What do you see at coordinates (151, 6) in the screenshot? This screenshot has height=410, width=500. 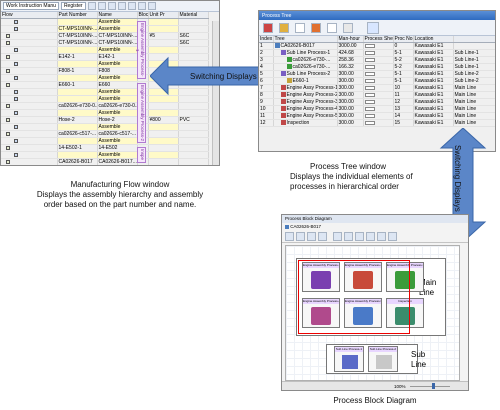 I see `wrench-icon` at bounding box center [151, 6].